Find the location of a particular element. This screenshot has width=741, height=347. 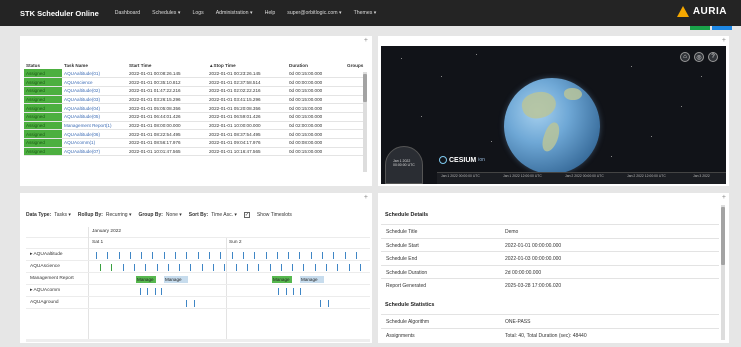

gantt-horizontal-scrollbar is located at coordinates (198, 340).